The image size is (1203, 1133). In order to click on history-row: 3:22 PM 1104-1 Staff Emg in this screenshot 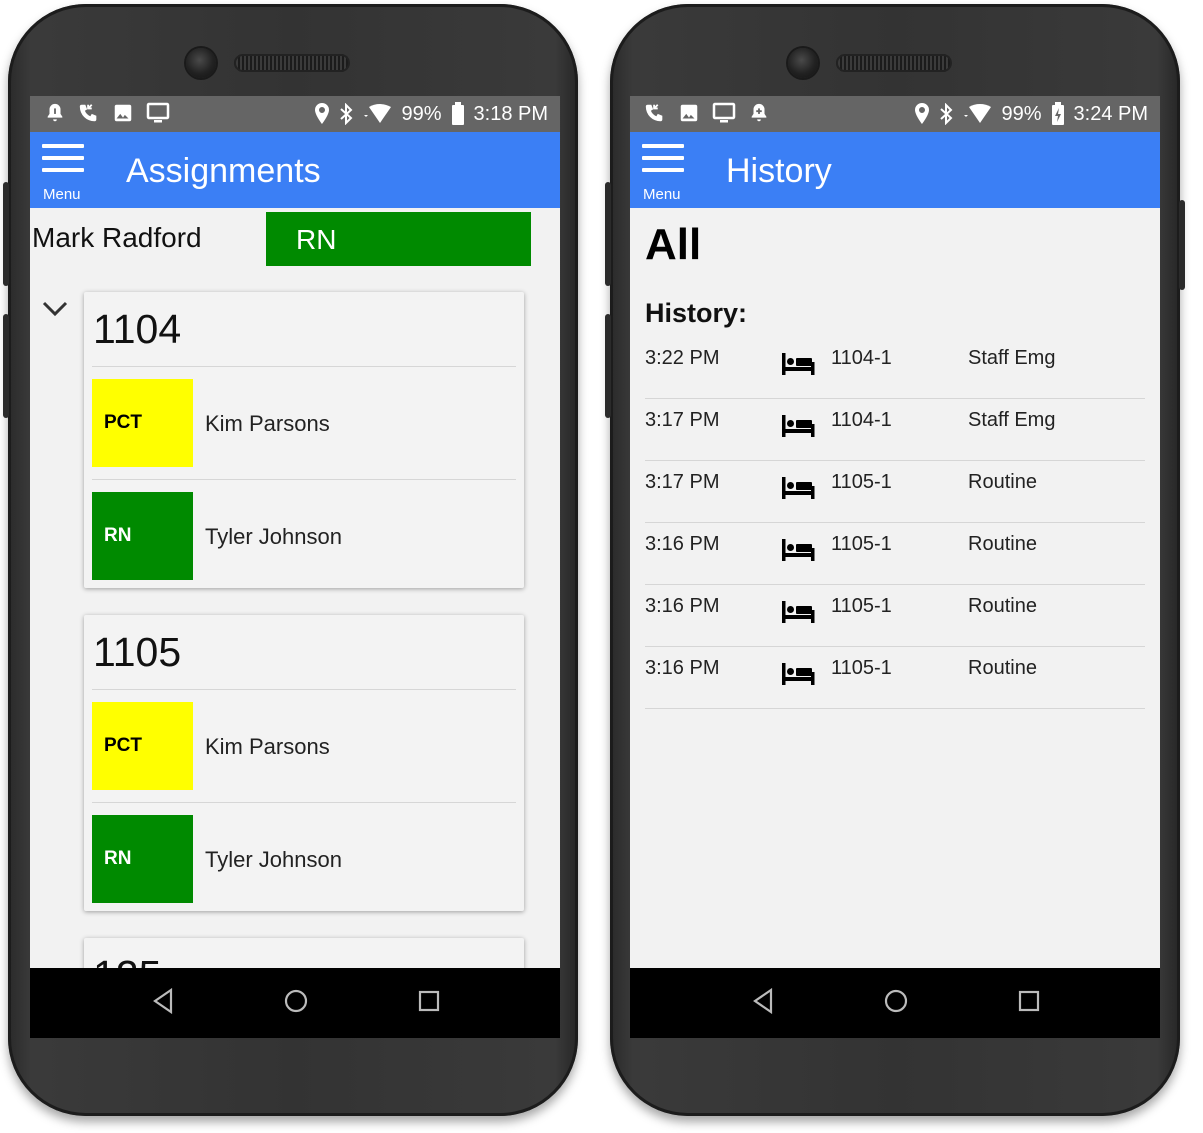, I will do `click(895, 368)`.